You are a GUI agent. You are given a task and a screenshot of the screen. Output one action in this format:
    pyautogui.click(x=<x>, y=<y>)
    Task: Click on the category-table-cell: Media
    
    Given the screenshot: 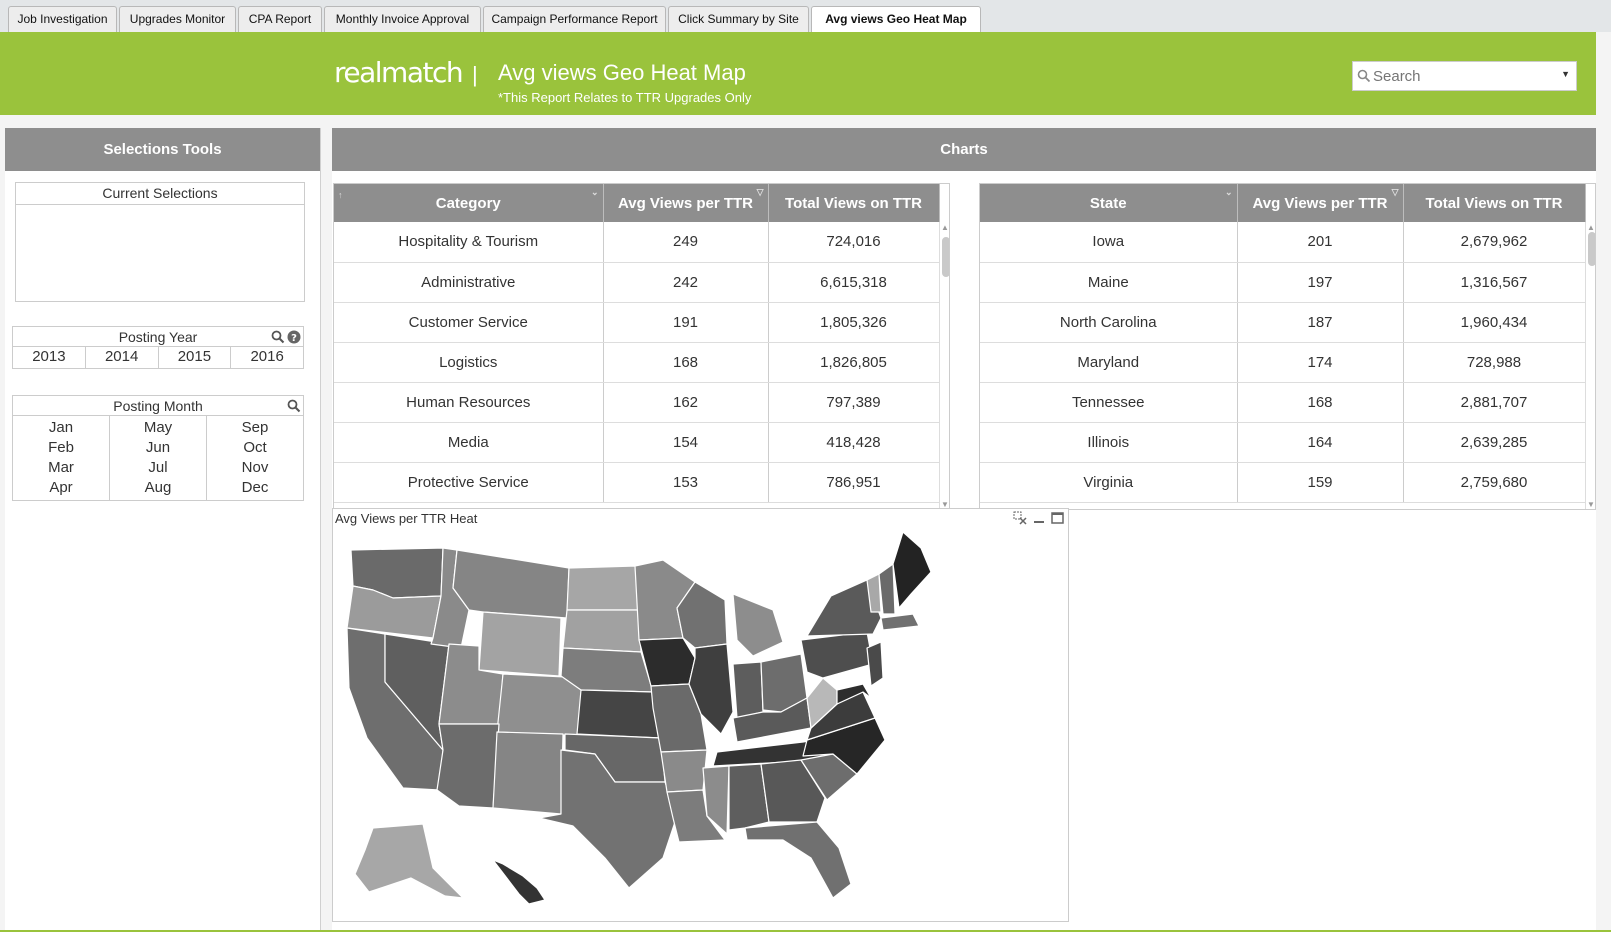 What is the action you would take?
    pyautogui.click(x=469, y=442)
    